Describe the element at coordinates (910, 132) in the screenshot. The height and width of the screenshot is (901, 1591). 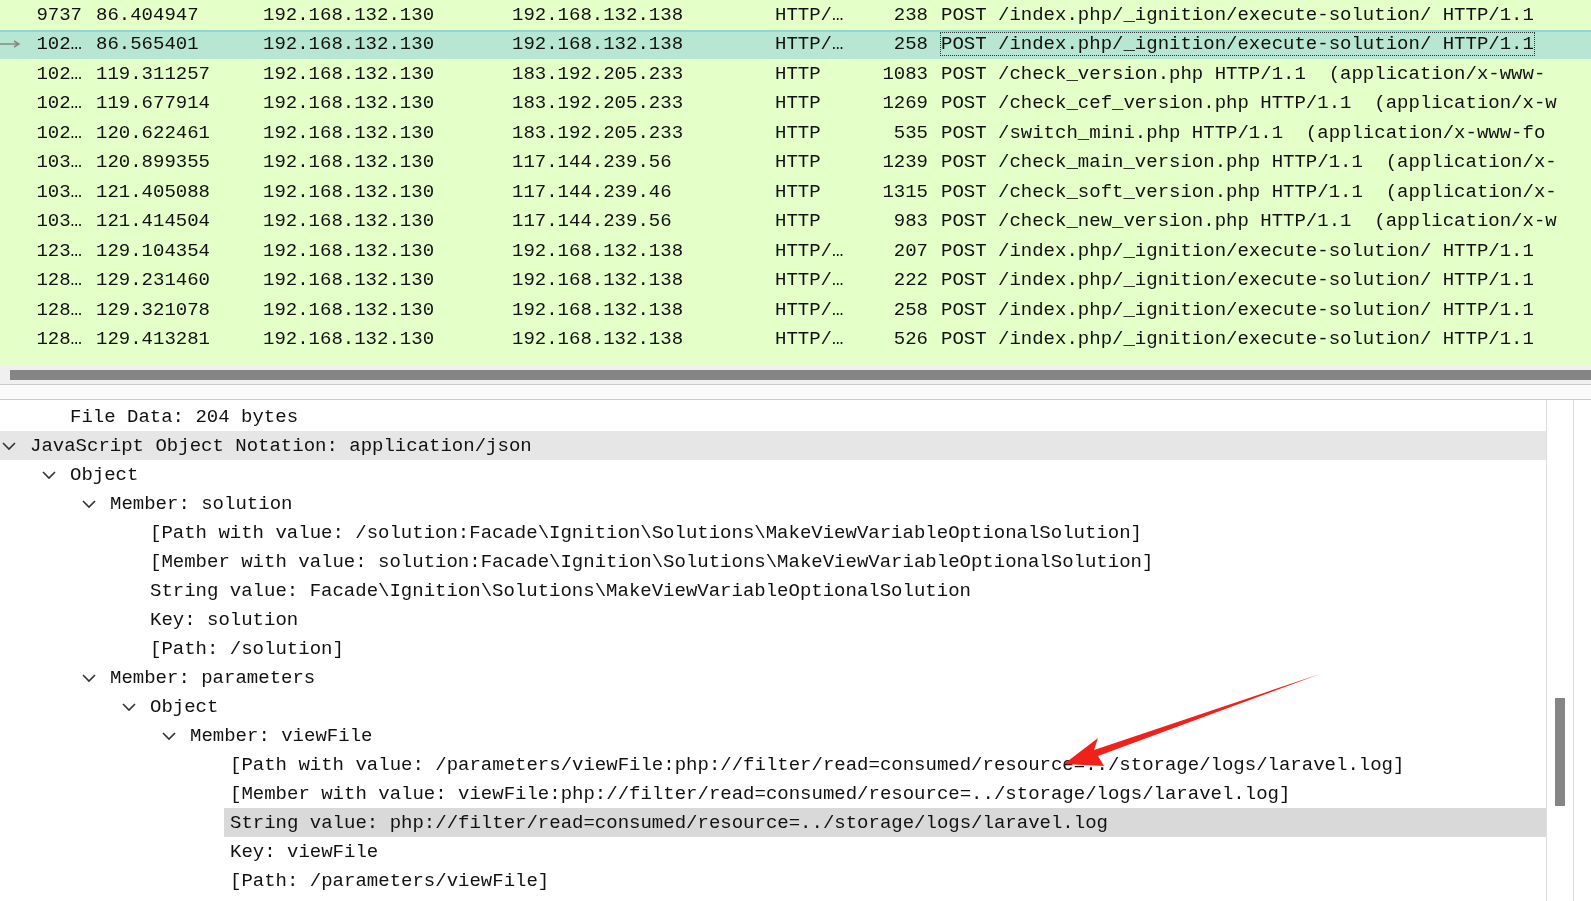
I see `table-cell-text: 535` at that location.